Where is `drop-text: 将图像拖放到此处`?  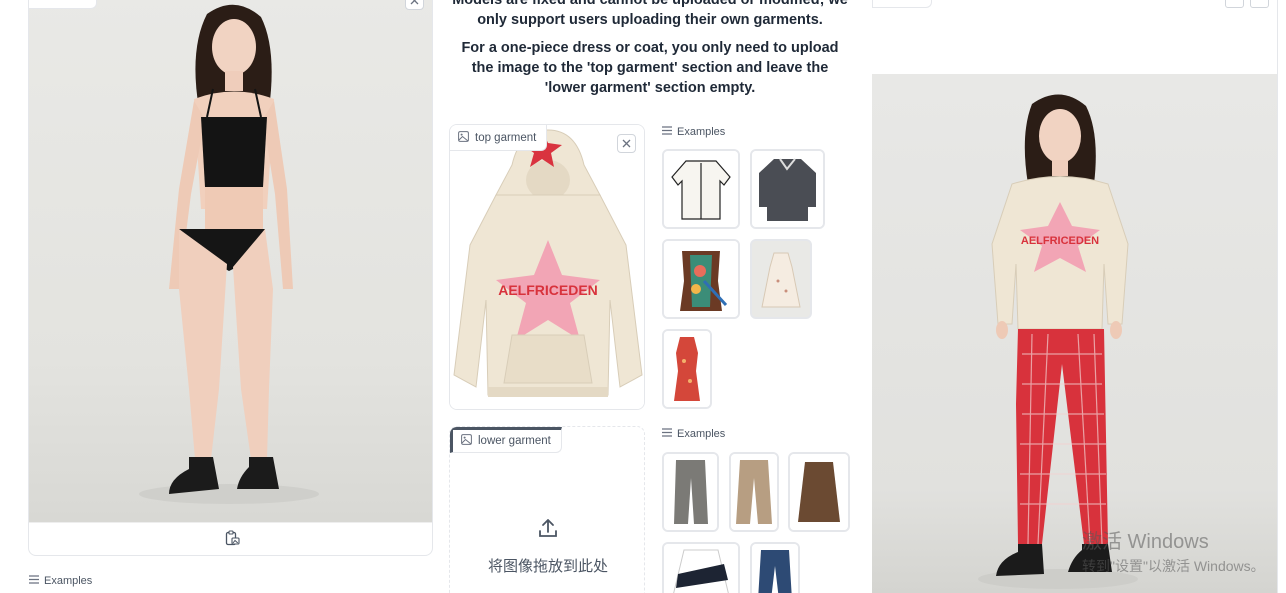
drop-text: 将图像拖放到此处 is located at coordinates (547, 566).